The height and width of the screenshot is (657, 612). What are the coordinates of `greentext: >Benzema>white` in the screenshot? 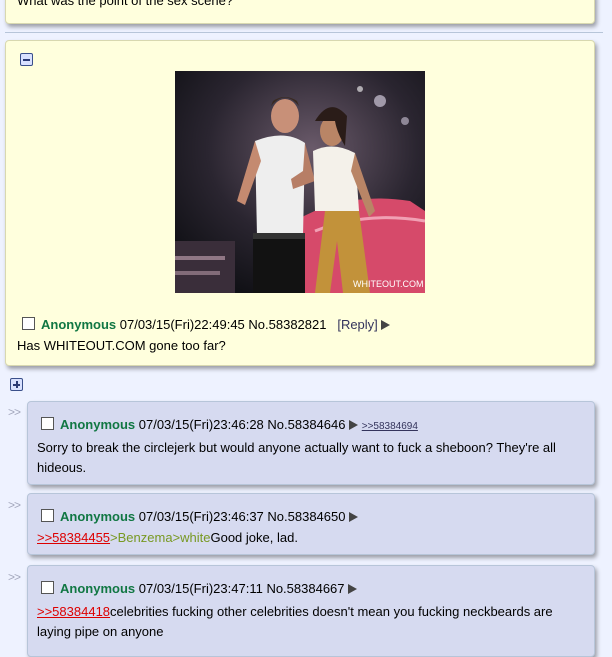 It's located at (160, 537).